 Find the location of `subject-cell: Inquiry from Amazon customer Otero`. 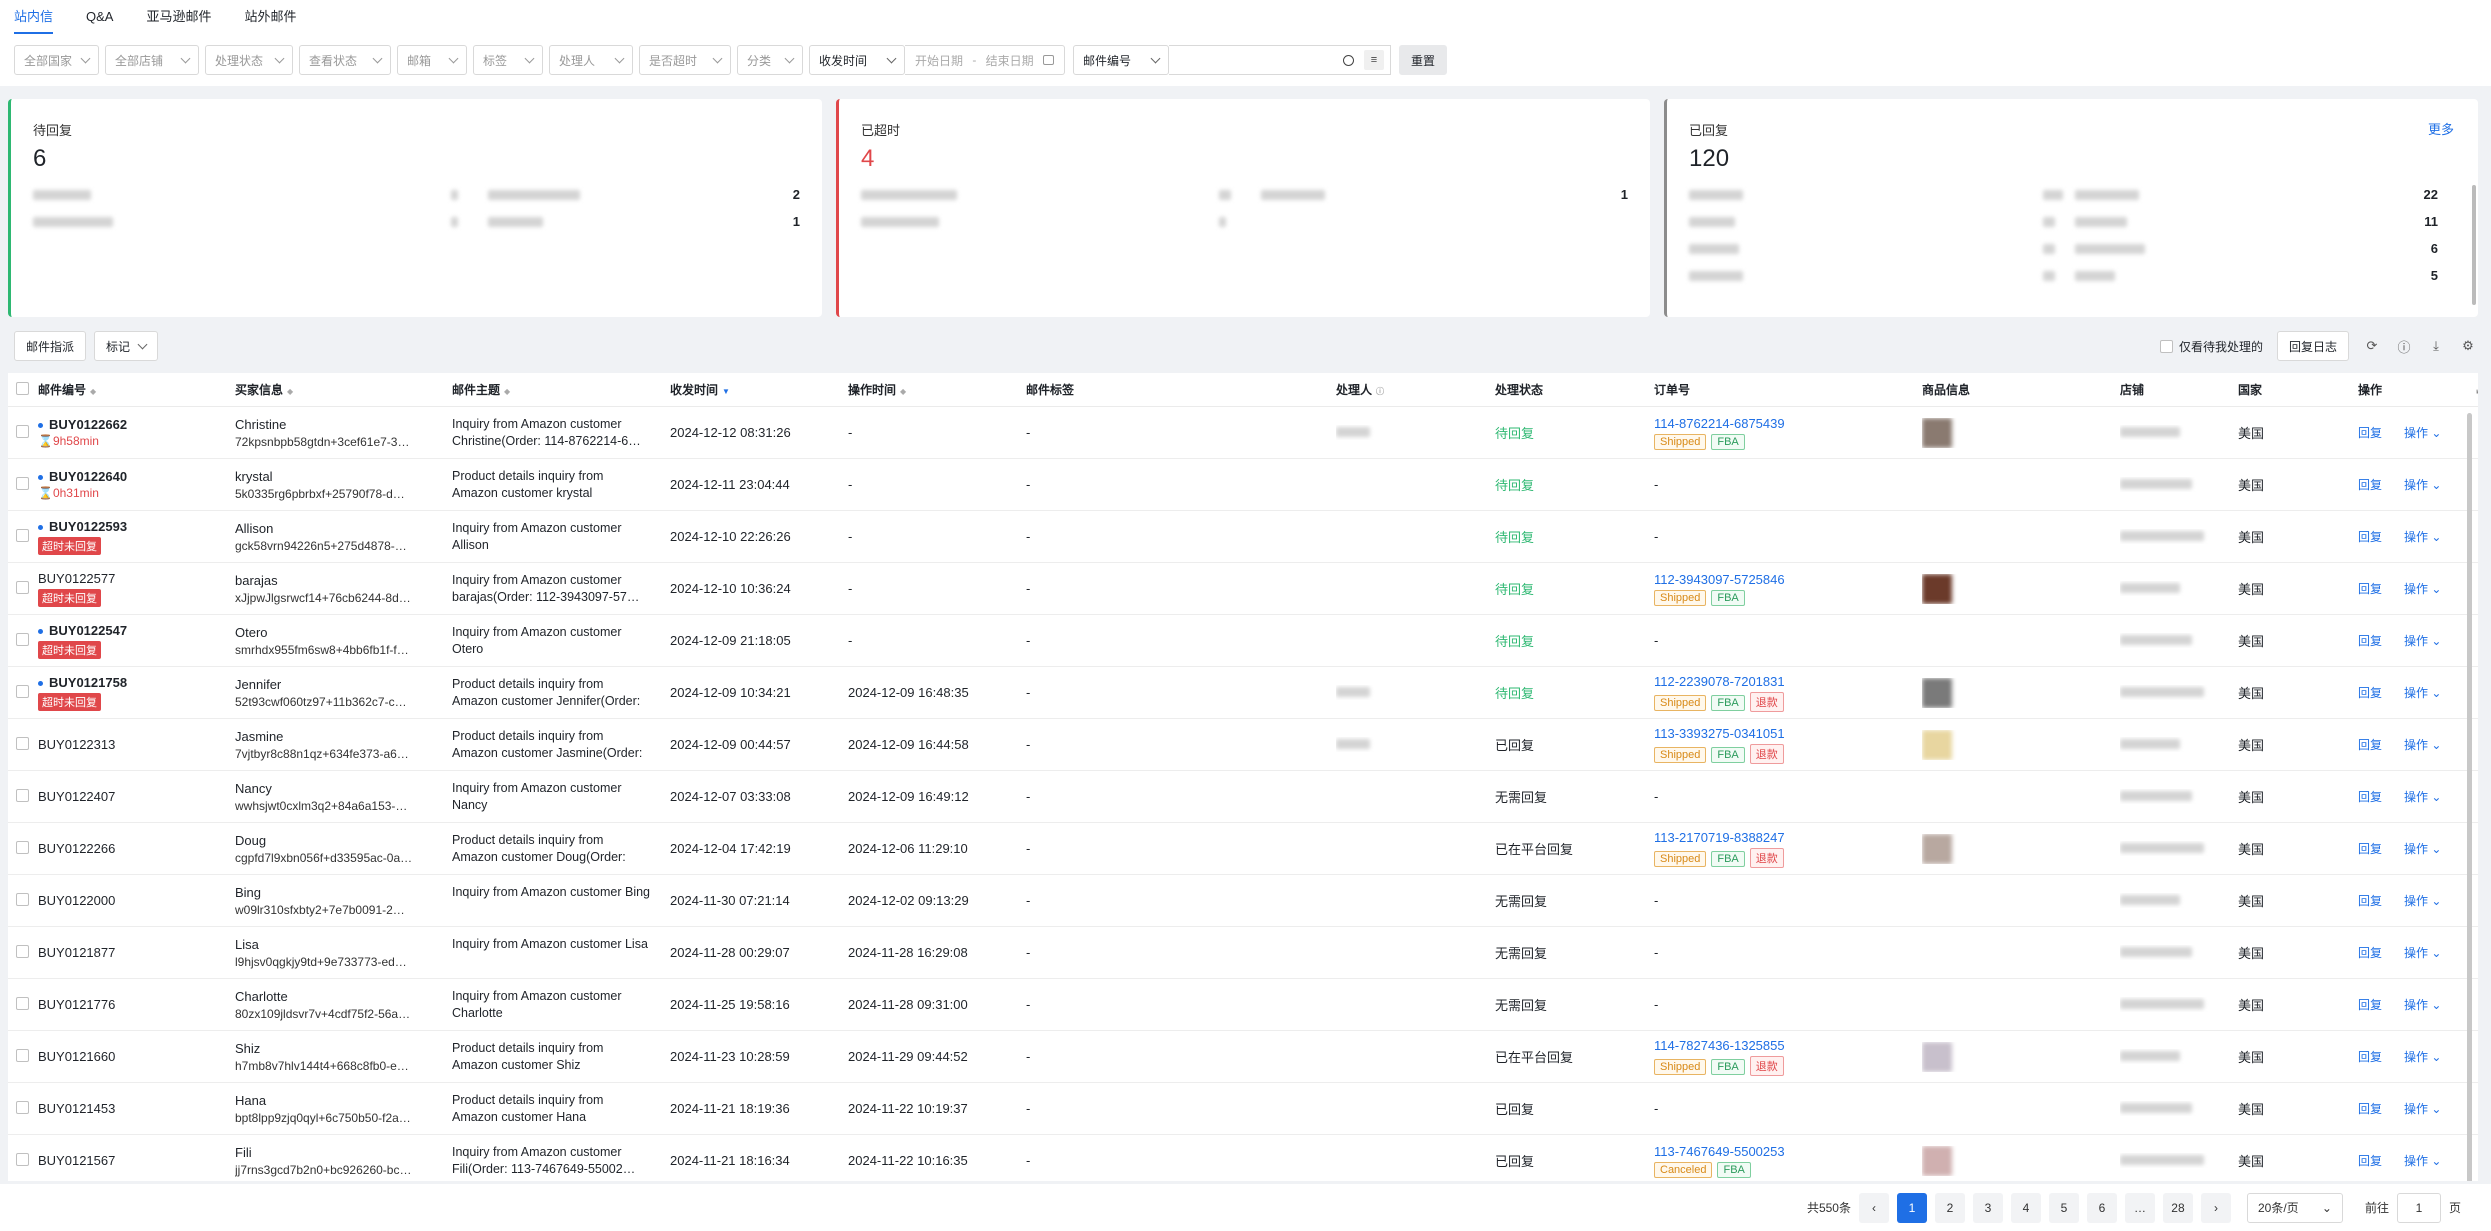

subject-cell: Inquiry from Amazon customer Otero is located at coordinates (561, 641).